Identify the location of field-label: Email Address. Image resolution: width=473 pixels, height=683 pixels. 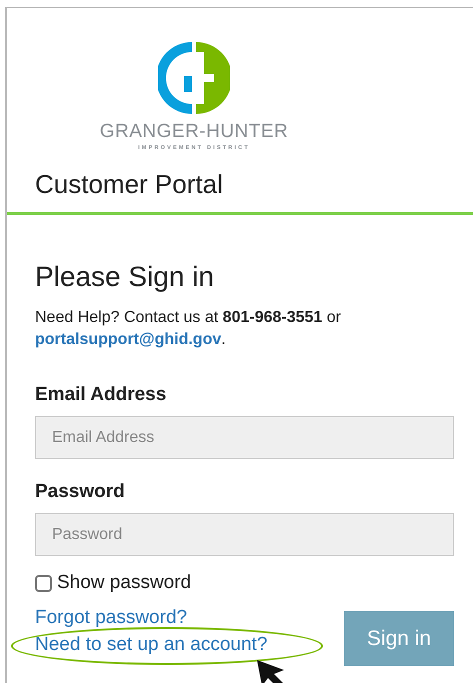
(101, 395).